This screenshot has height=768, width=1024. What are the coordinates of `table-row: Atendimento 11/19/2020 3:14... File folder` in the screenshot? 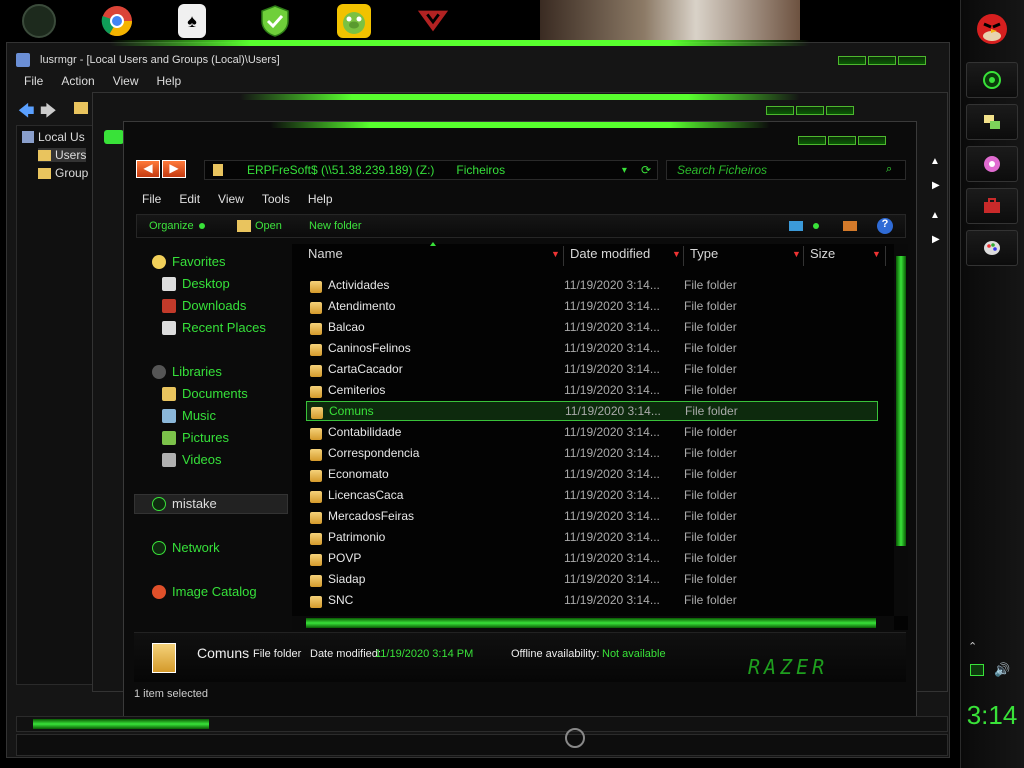 It's located at (592, 306).